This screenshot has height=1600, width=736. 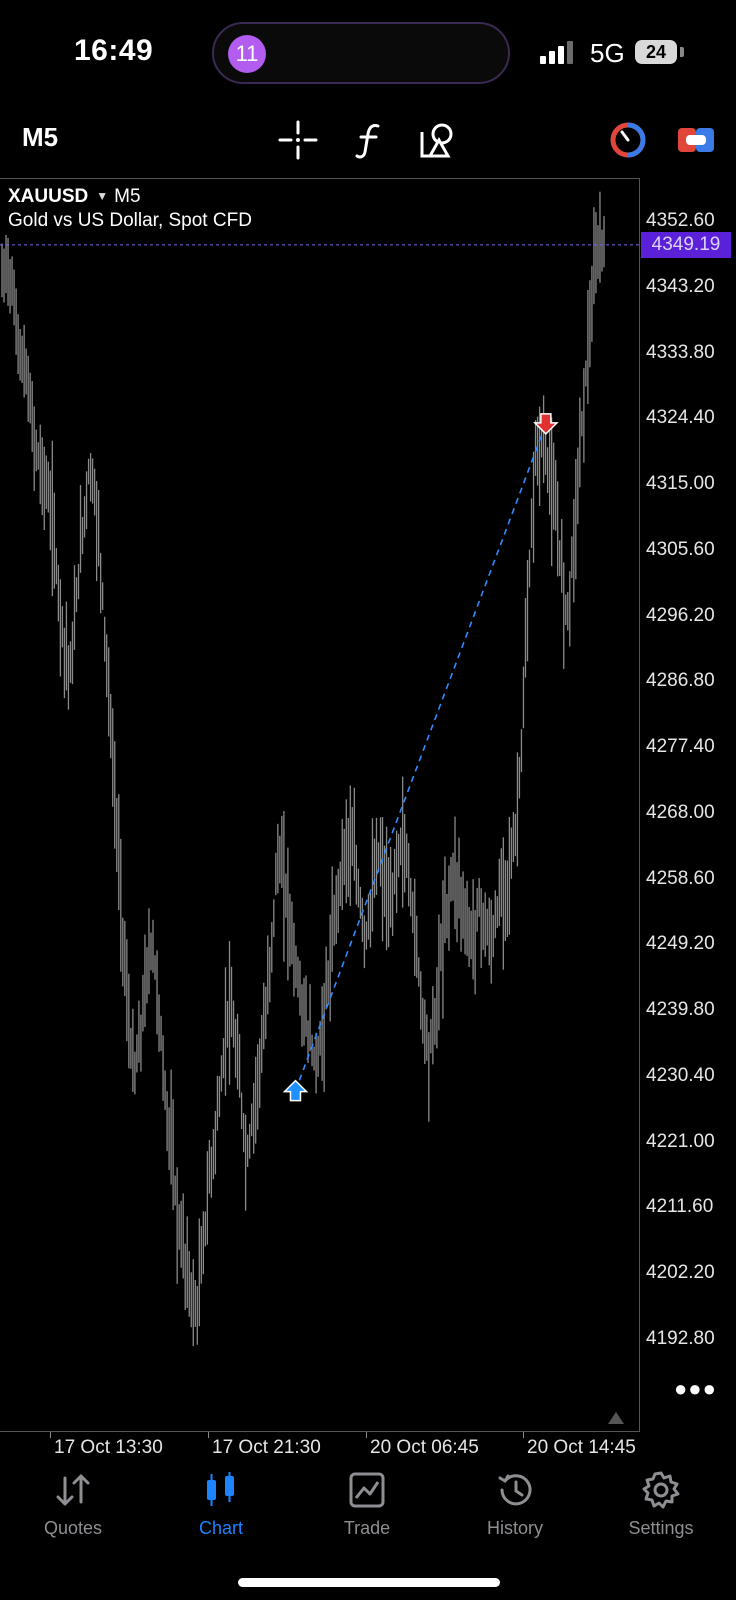 What do you see at coordinates (680, 1338) in the screenshot?
I see `price-tick-label: 4192.80` at bounding box center [680, 1338].